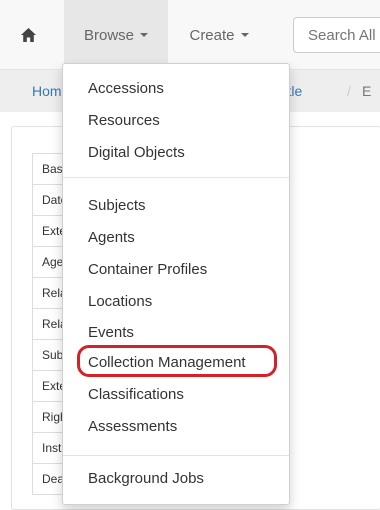  What do you see at coordinates (124, 120) in the screenshot?
I see `menu-item-resources: Resources` at bounding box center [124, 120].